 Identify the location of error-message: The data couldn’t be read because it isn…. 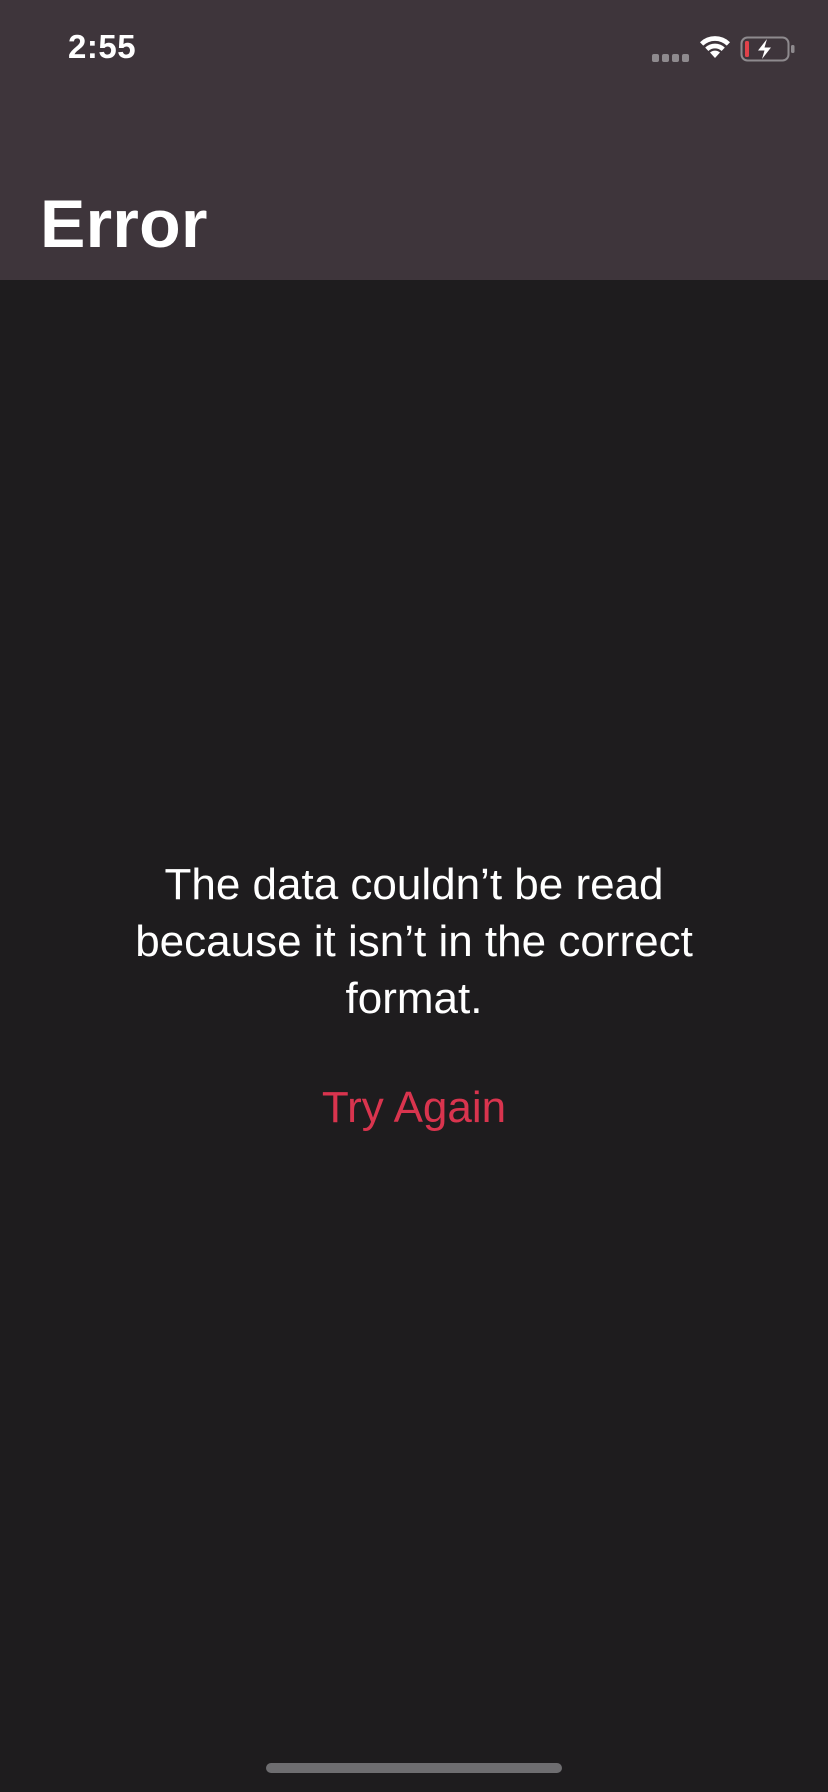
(414, 941).